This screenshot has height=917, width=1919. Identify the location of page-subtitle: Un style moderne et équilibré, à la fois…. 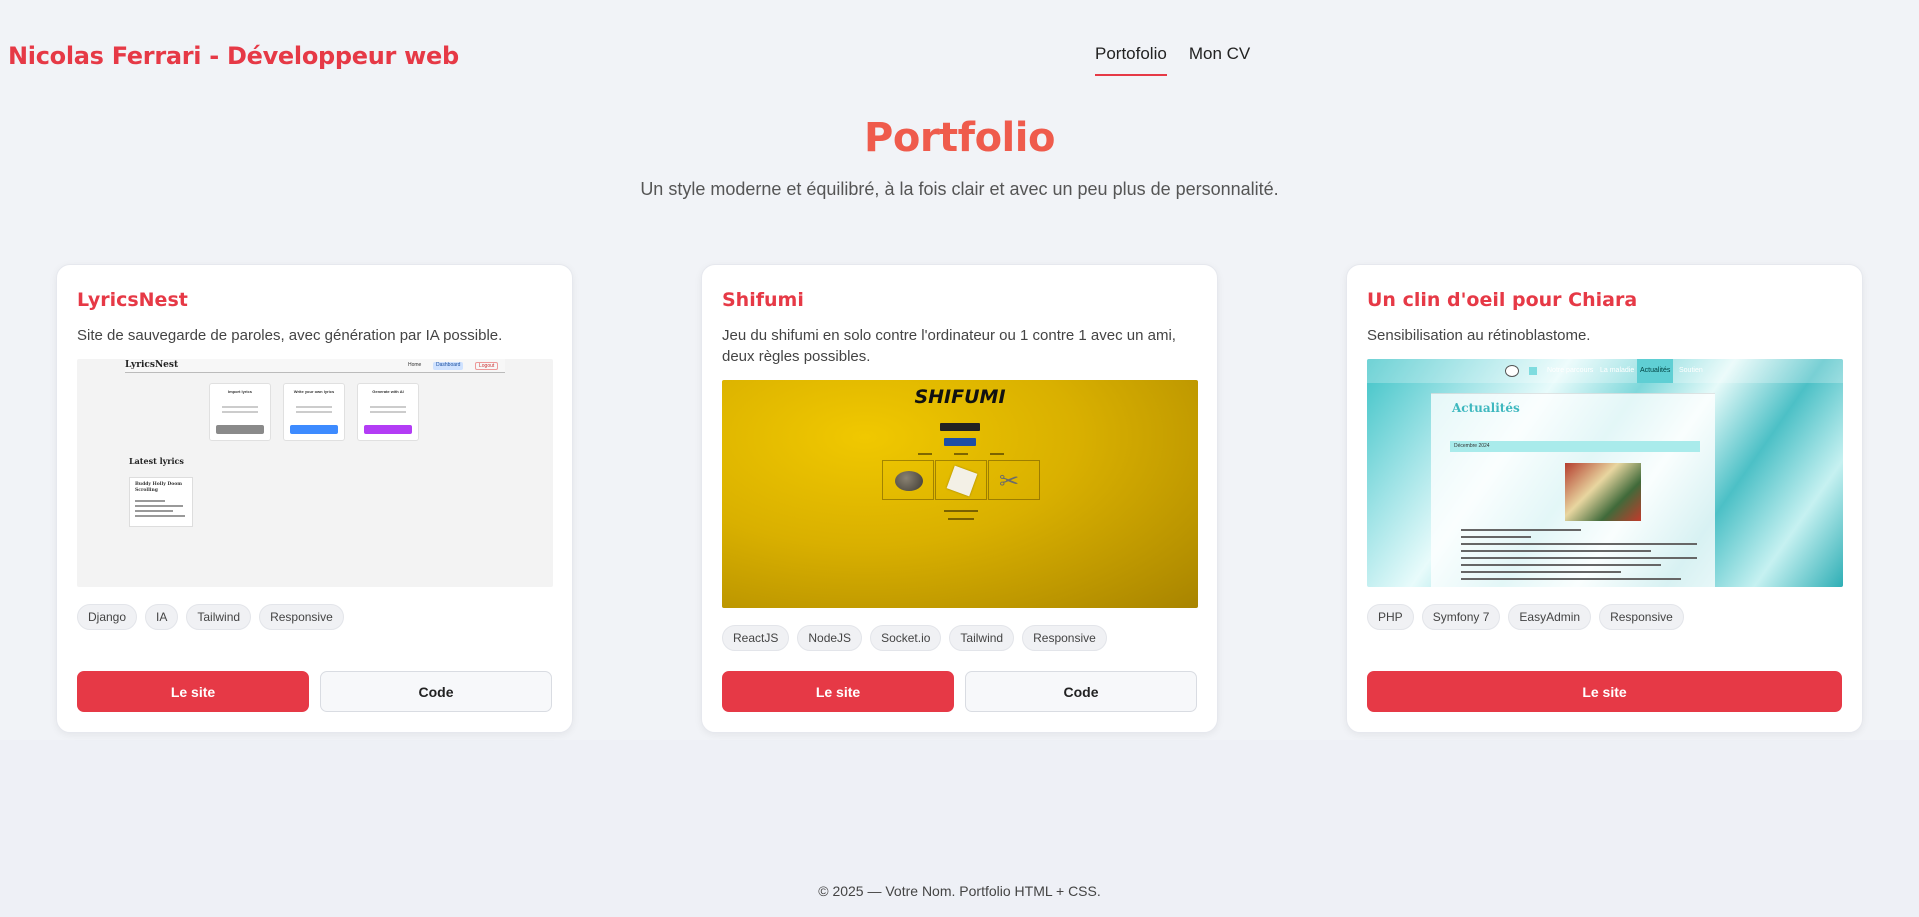
(959, 189).